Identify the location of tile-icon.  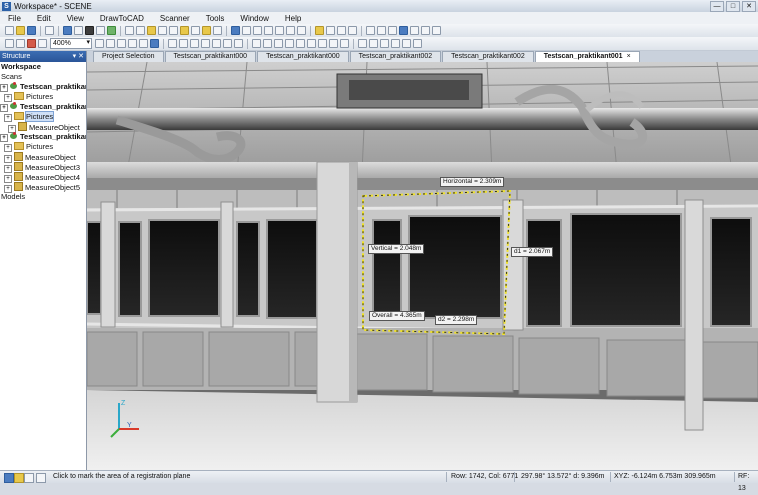
(257, 30).